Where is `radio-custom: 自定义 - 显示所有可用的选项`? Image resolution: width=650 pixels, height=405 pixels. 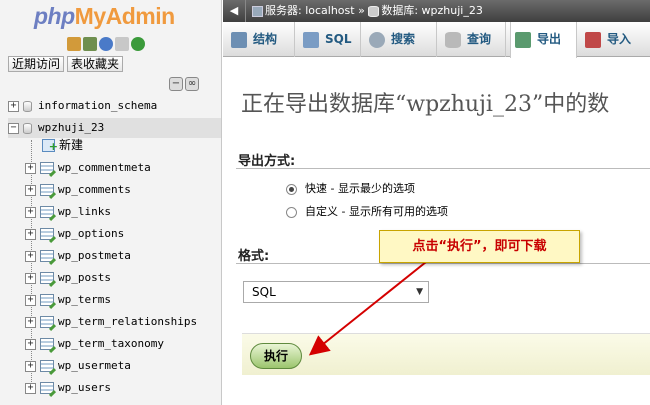
radio-custom: 自定义 - 显示所有可用的选项 is located at coordinates (367, 211).